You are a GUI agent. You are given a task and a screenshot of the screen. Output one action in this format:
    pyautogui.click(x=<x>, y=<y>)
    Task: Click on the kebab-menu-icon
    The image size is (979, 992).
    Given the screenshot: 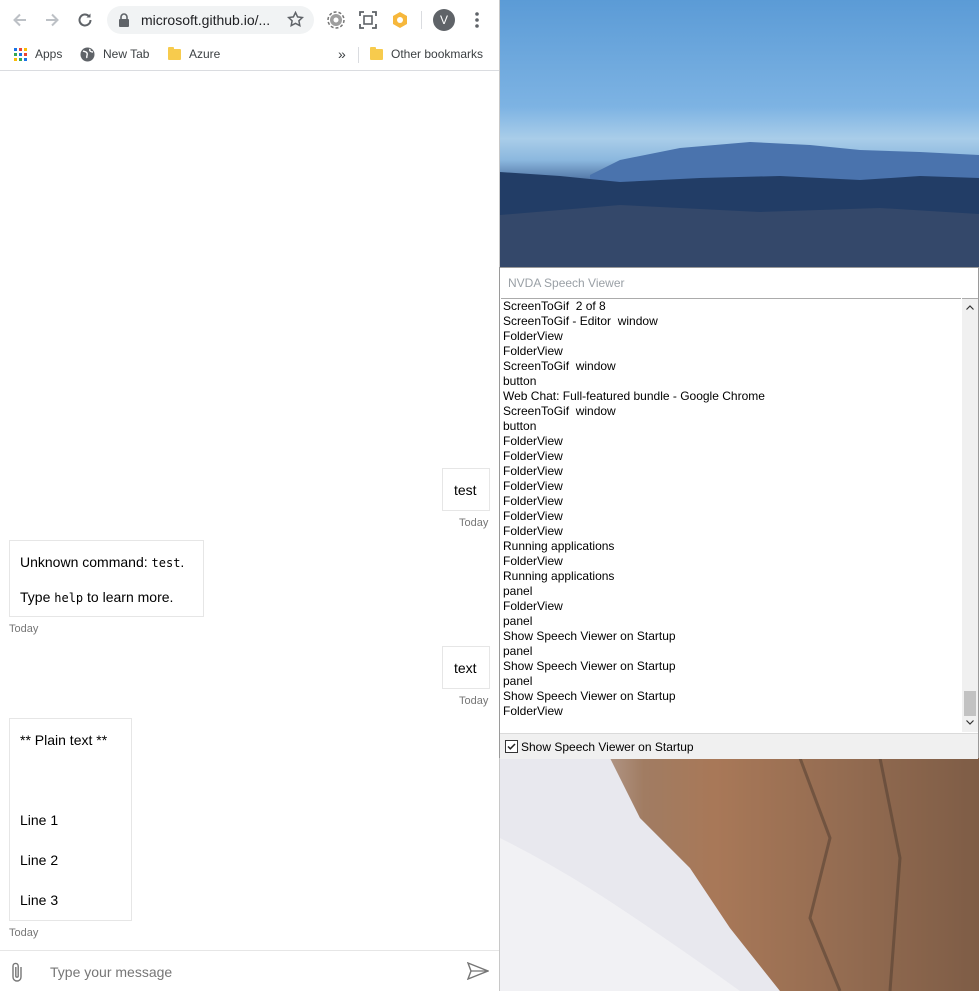 What is the action you would take?
    pyautogui.click(x=477, y=20)
    